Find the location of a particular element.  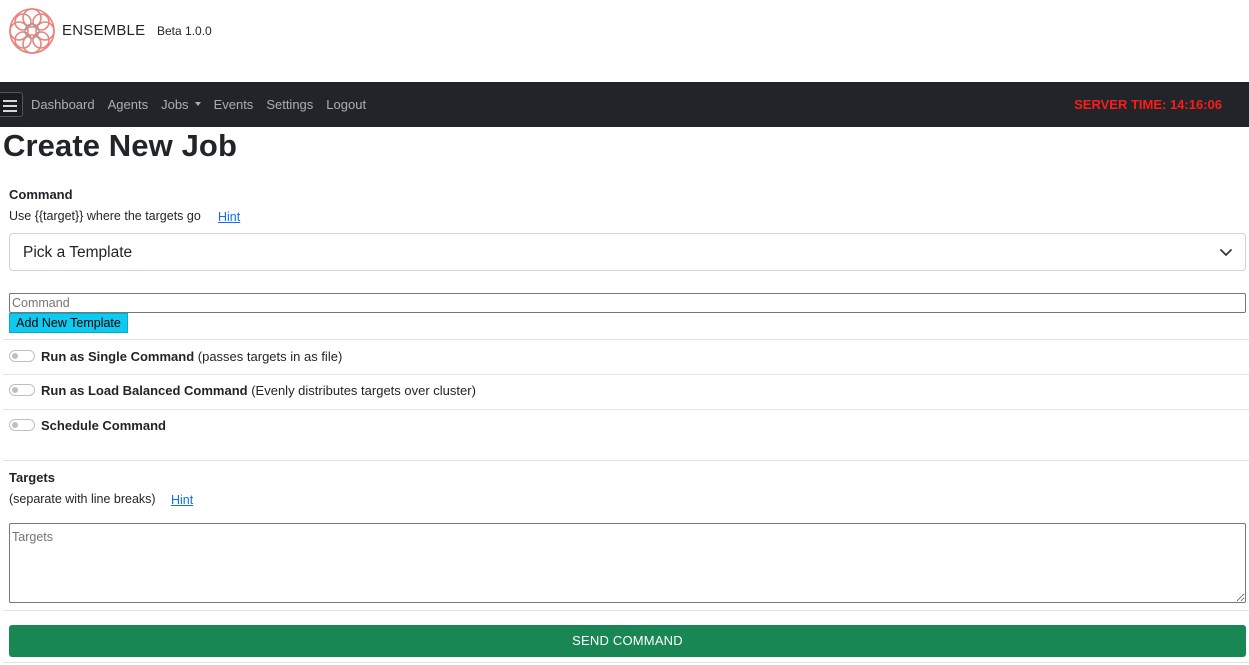

chevron-down-icon is located at coordinates (1226, 252).